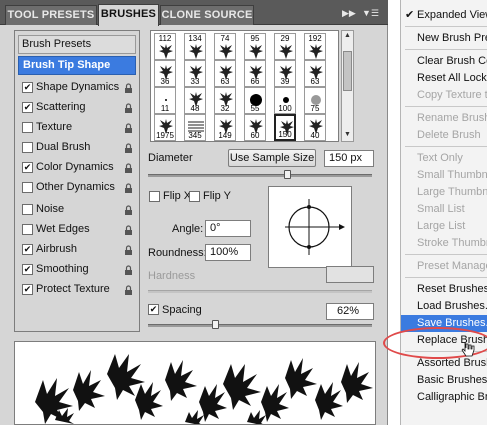  What do you see at coordinates (77, 65) in the screenshot?
I see `brush-tip-shape-item: Brush Tip Shape` at bounding box center [77, 65].